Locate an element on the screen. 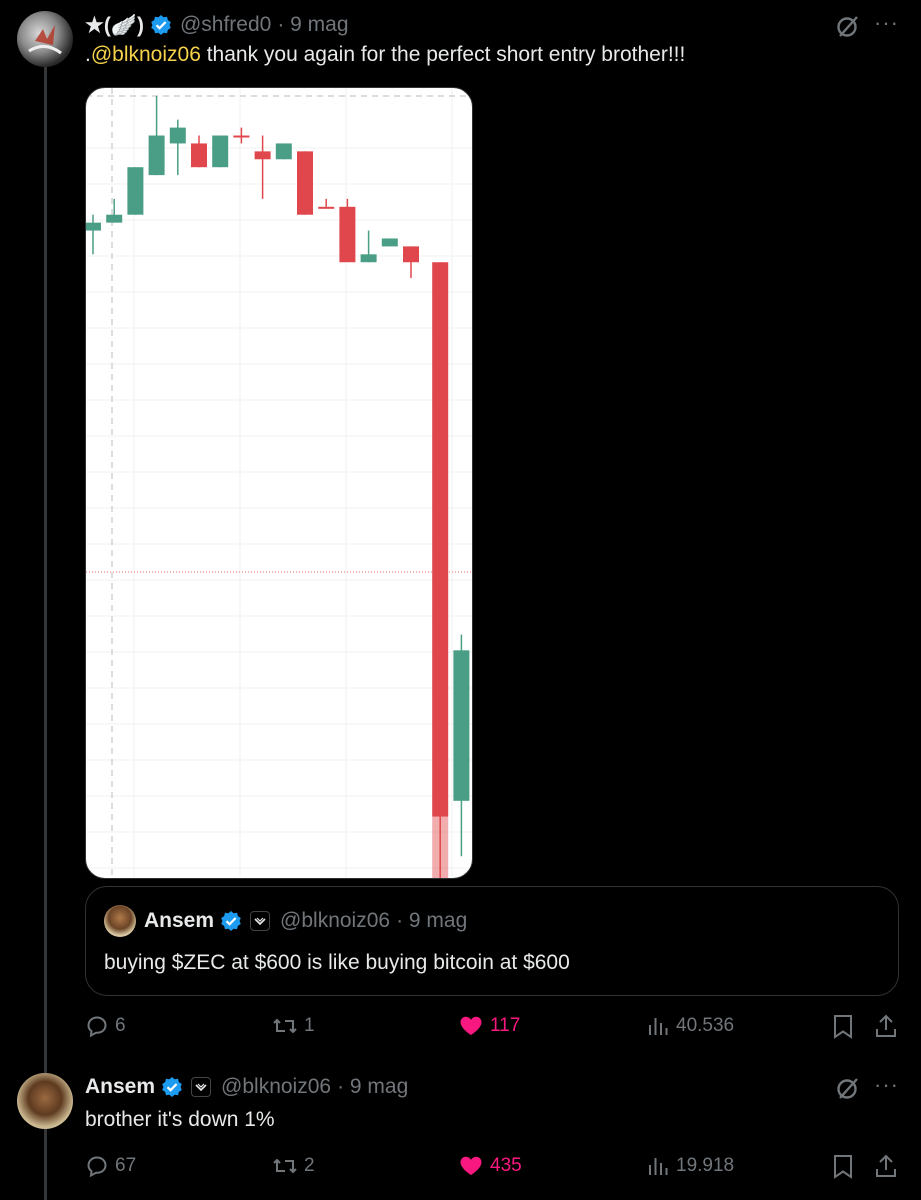 The height and width of the screenshot is (1200, 921). like-count: 117 is located at coordinates (505, 1025).